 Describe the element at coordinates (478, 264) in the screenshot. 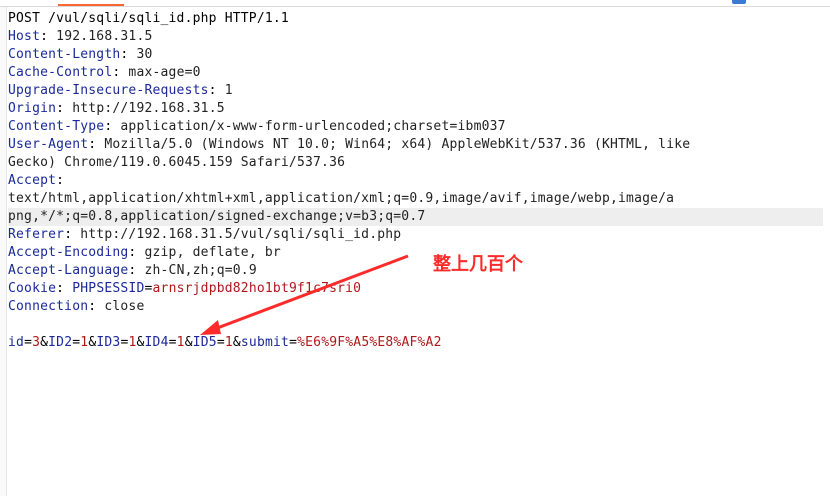

I see `annotation-text: 整上几百个` at that location.